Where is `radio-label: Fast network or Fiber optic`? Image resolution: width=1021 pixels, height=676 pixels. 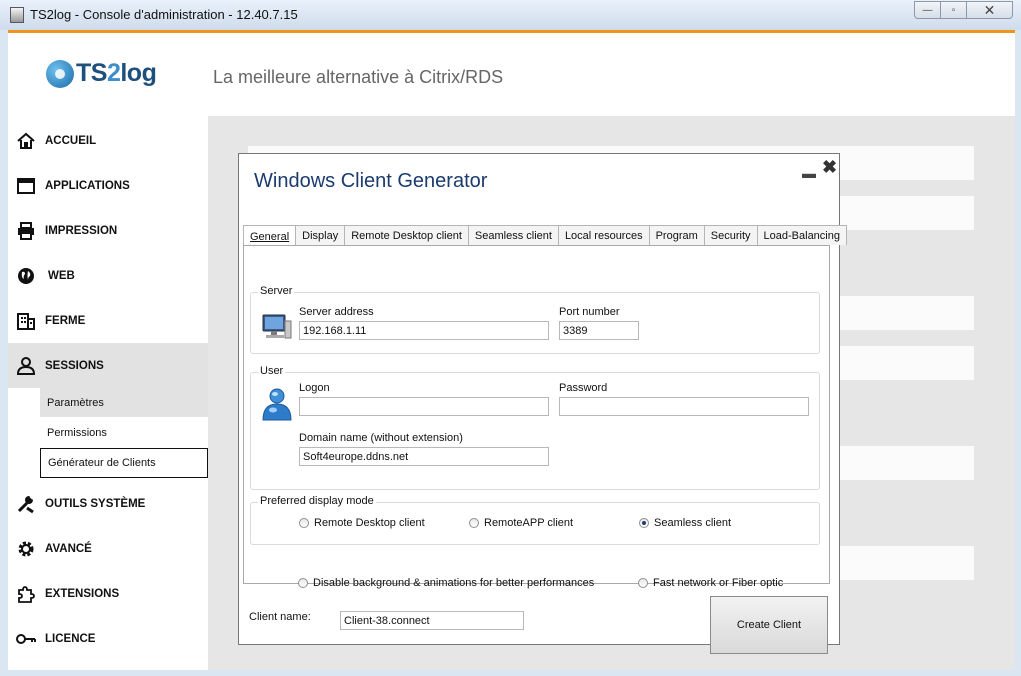
radio-label: Fast network or Fiber optic is located at coordinates (718, 583).